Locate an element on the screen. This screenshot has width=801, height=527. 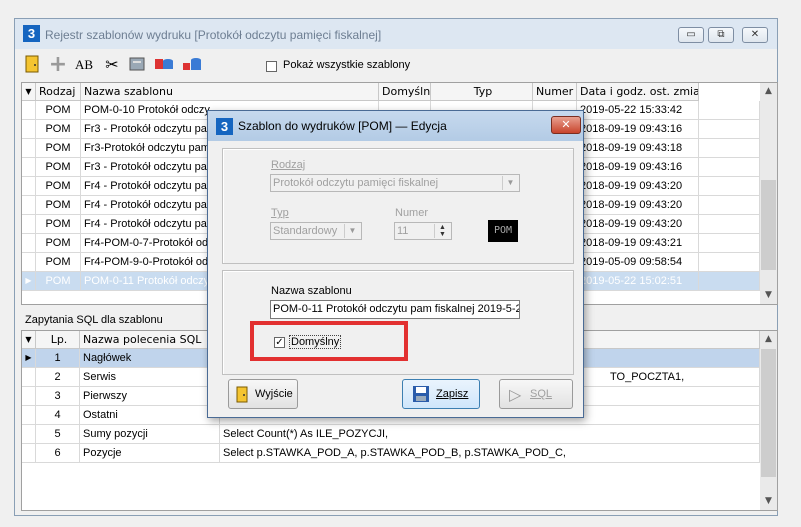
col-numer: Numer is located at coordinates (555, 92).